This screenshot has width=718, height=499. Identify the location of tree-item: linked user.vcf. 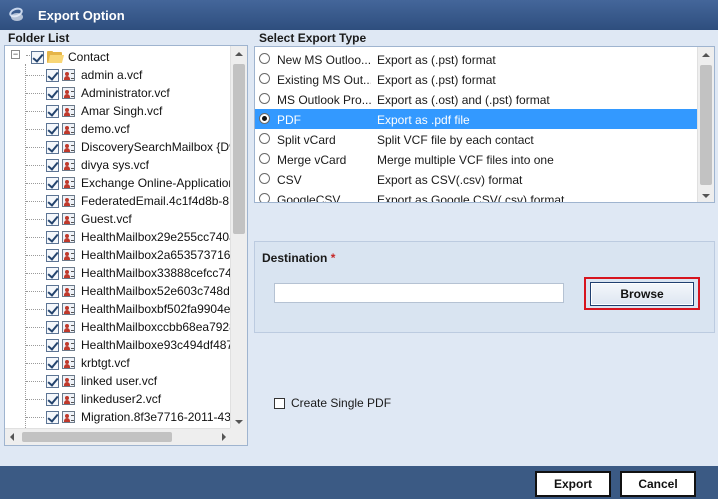
(101, 381).